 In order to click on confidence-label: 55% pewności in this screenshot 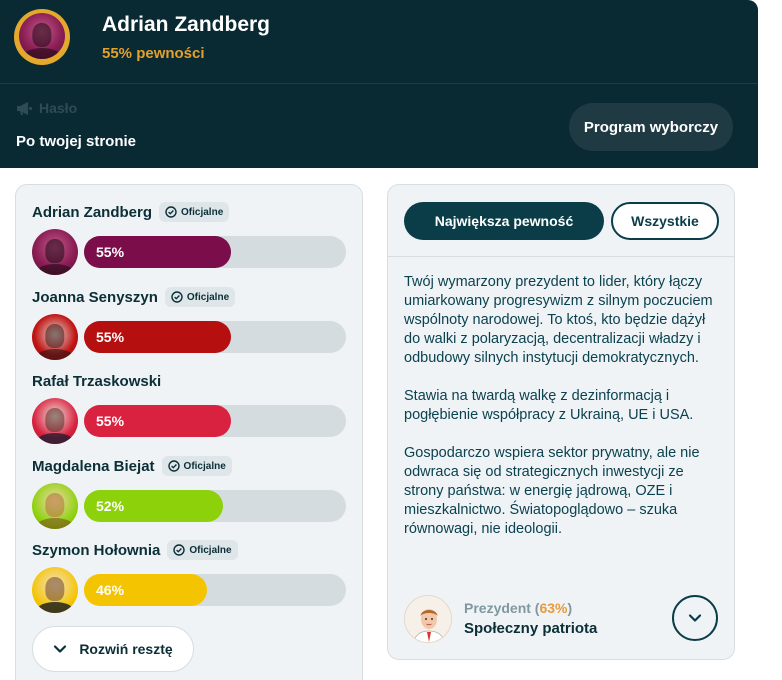, I will do `click(153, 53)`.